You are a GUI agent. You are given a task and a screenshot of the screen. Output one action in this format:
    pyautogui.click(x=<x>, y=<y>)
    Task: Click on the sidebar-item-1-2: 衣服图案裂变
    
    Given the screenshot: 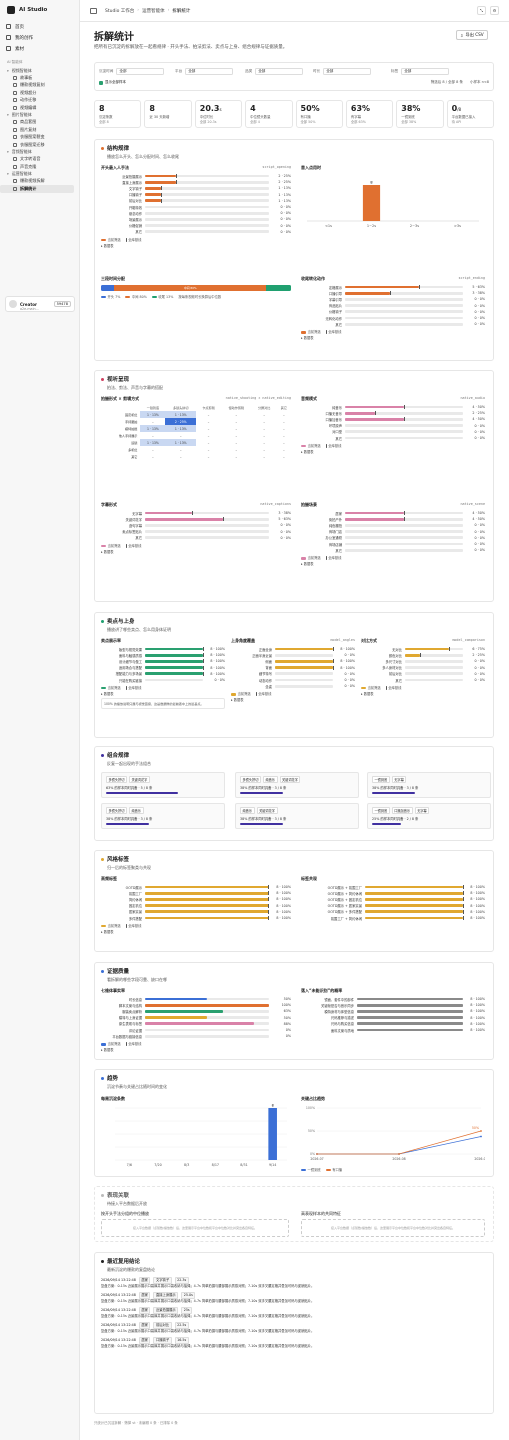 What is the action you would take?
    pyautogui.click(x=37, y=138)
    